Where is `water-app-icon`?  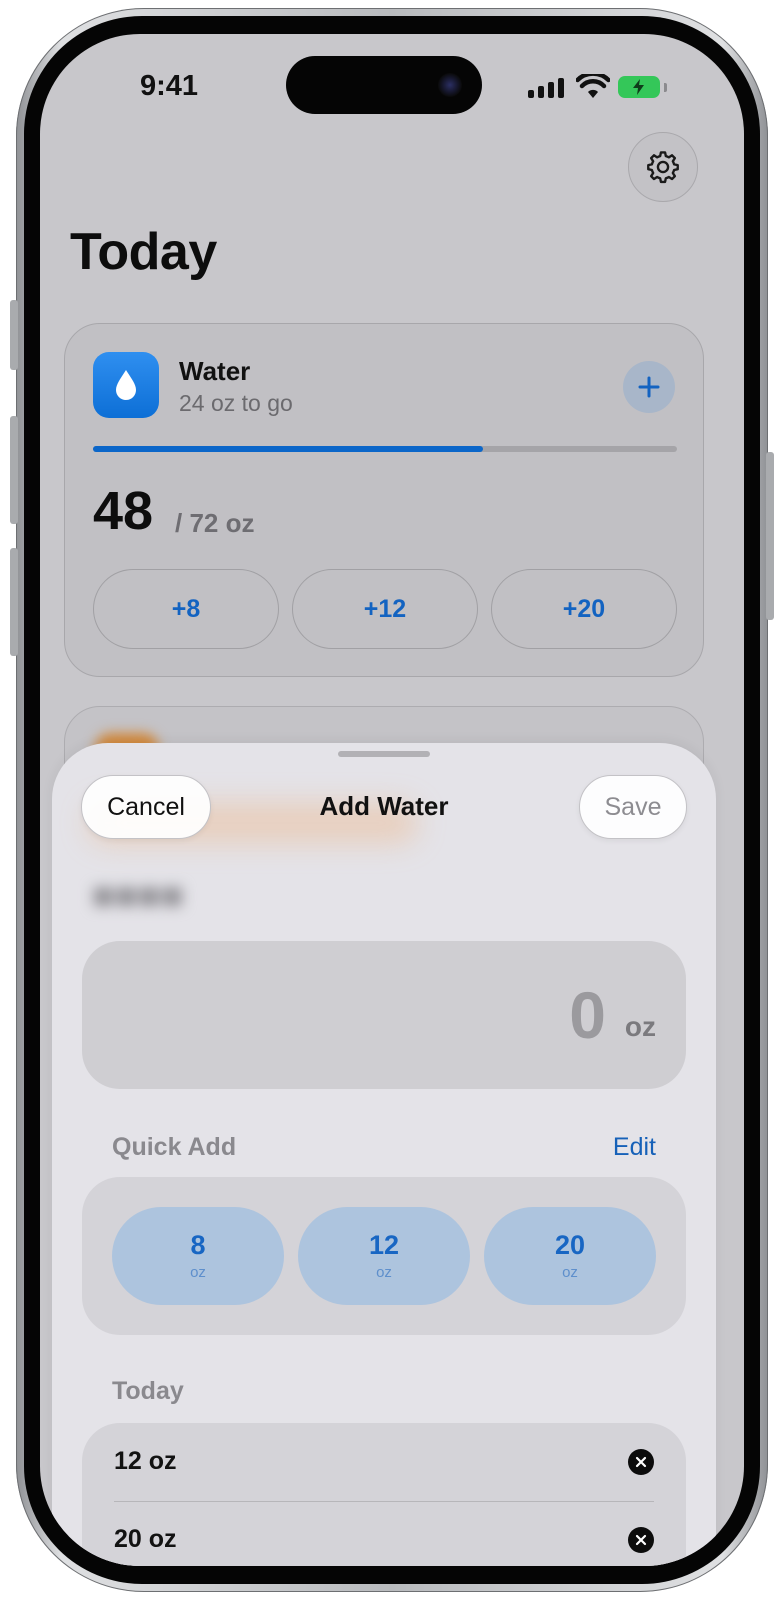 water-app-icon is located at coordinates (126, 385).